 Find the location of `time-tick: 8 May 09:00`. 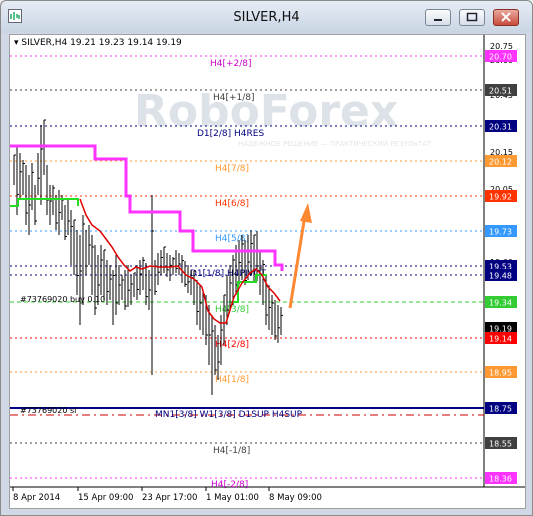

time-tick: 8 May 09:00 is located at coordinates (295, 498).